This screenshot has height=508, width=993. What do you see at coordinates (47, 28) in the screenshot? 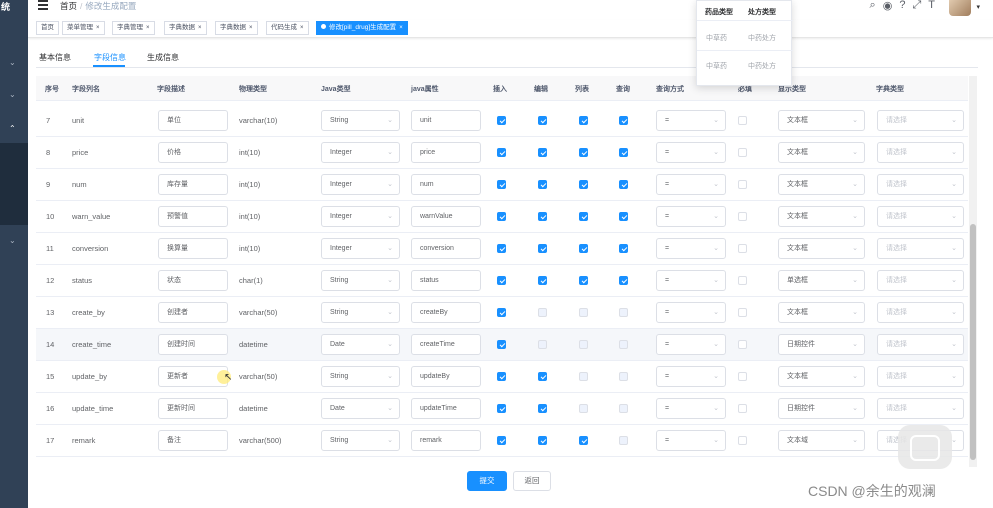
I see `tag-item: 首页` at bounding box center [47, 28].